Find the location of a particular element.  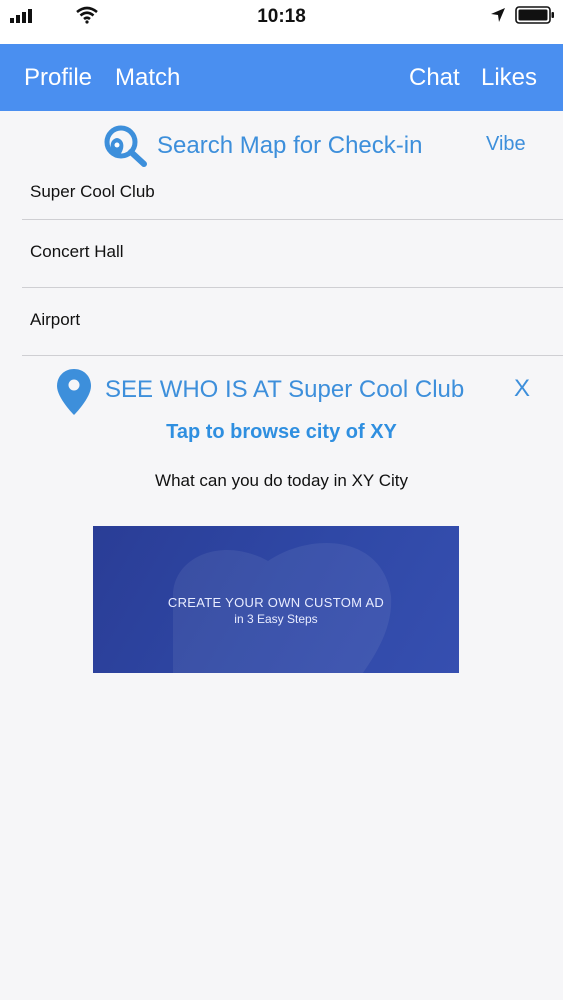

list-item: Airport is located at coordinates (292, 322).